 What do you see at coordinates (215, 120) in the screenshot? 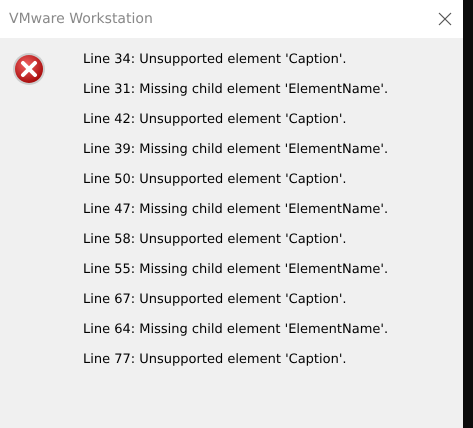
I see `error-message: Line 42: Unsupported element 'Caption'.` at bounding box center [215, 120].